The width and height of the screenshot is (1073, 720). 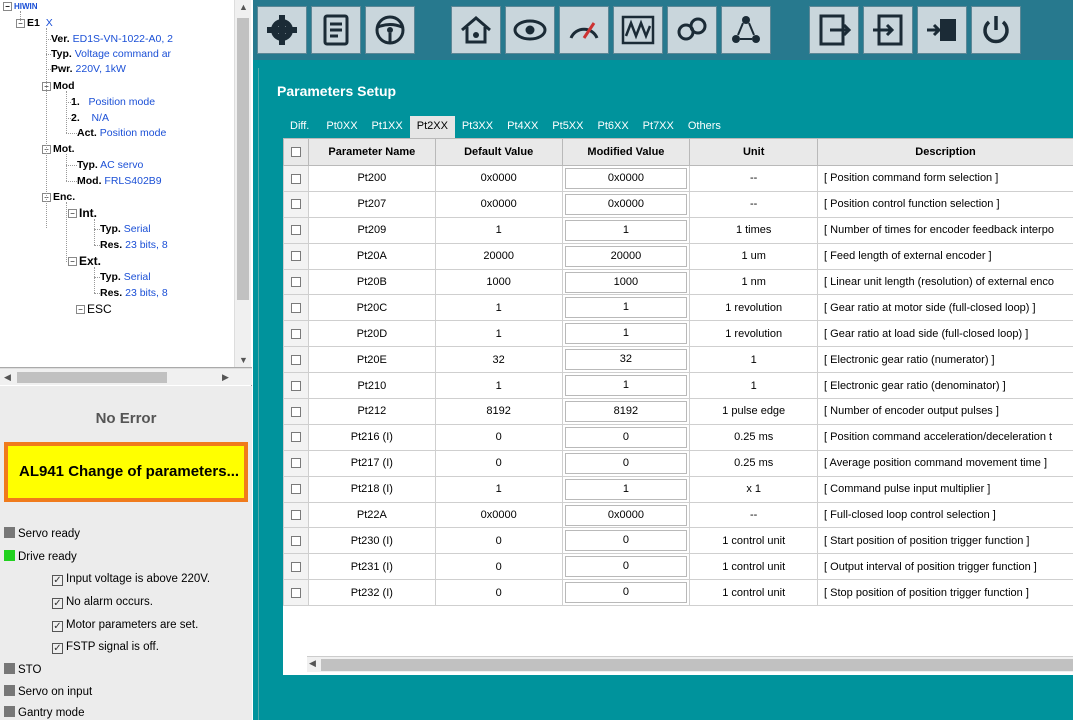 What do you see at coordinates (82, 213) in the screenshot?
I see `tree-node-enc-int: − Int.` at bounding box center [82, 213].